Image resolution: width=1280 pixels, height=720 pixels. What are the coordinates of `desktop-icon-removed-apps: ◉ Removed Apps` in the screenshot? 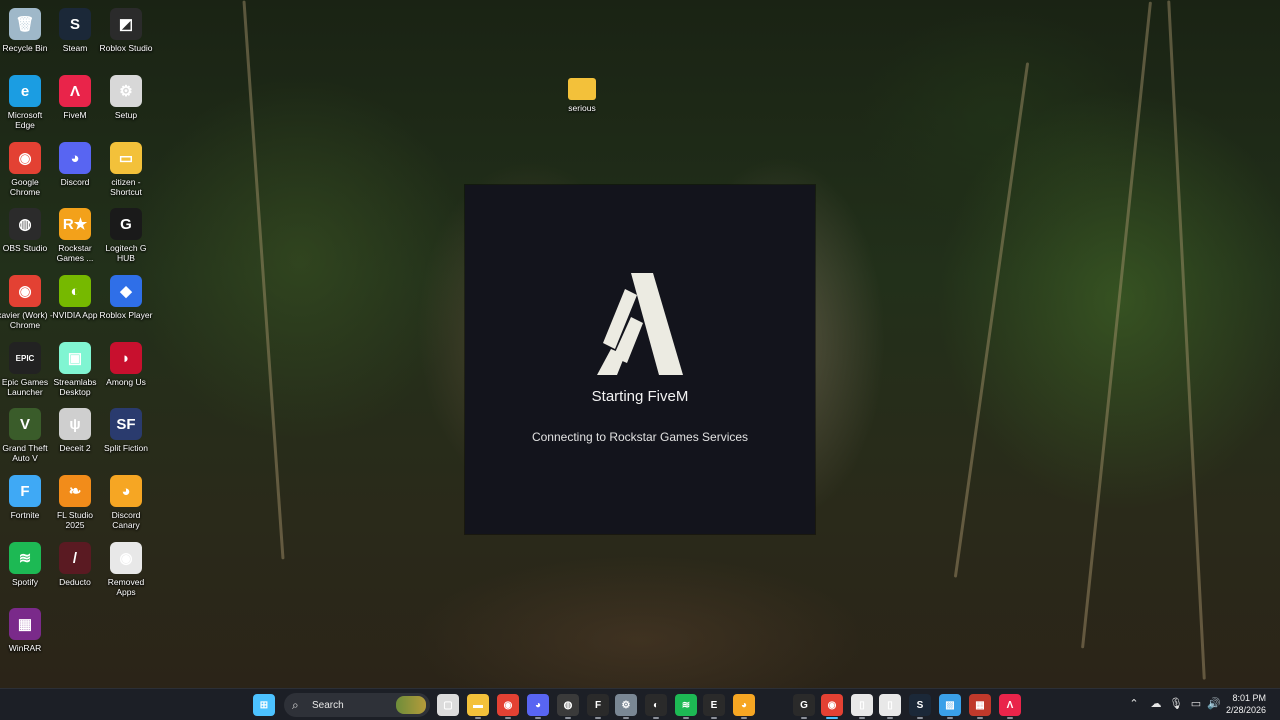 It's located at (126, 571).